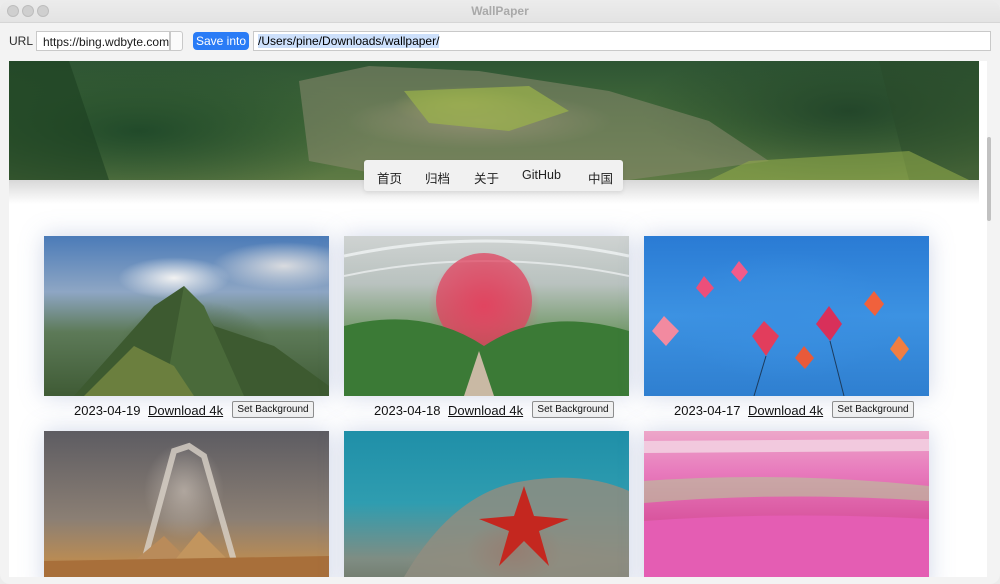 This screenshot has height=584, width=1000. What do you see at coordinates (21, 41) in the screenshot?
I see `url-label: URL` at bounding box center [21, 41].